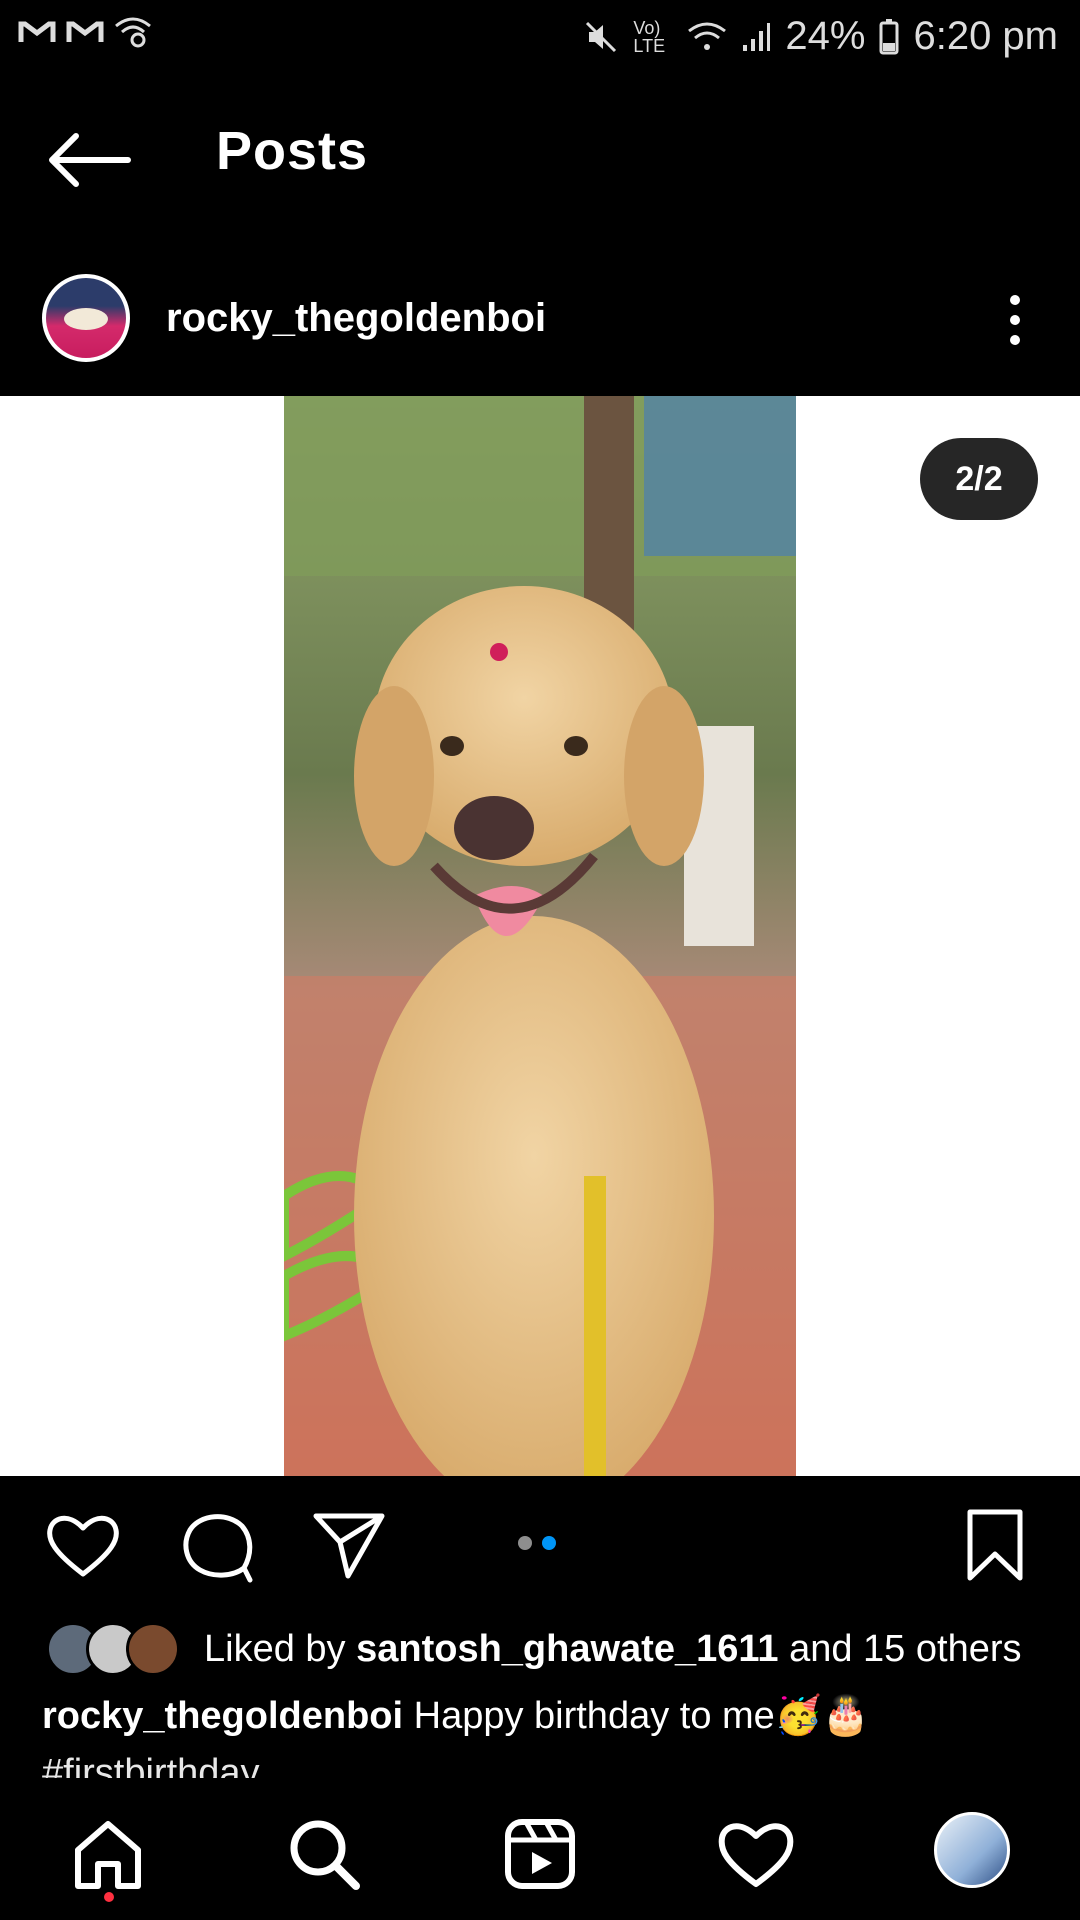  I want to click on top-app-bar: Posts, so click(540, 155).